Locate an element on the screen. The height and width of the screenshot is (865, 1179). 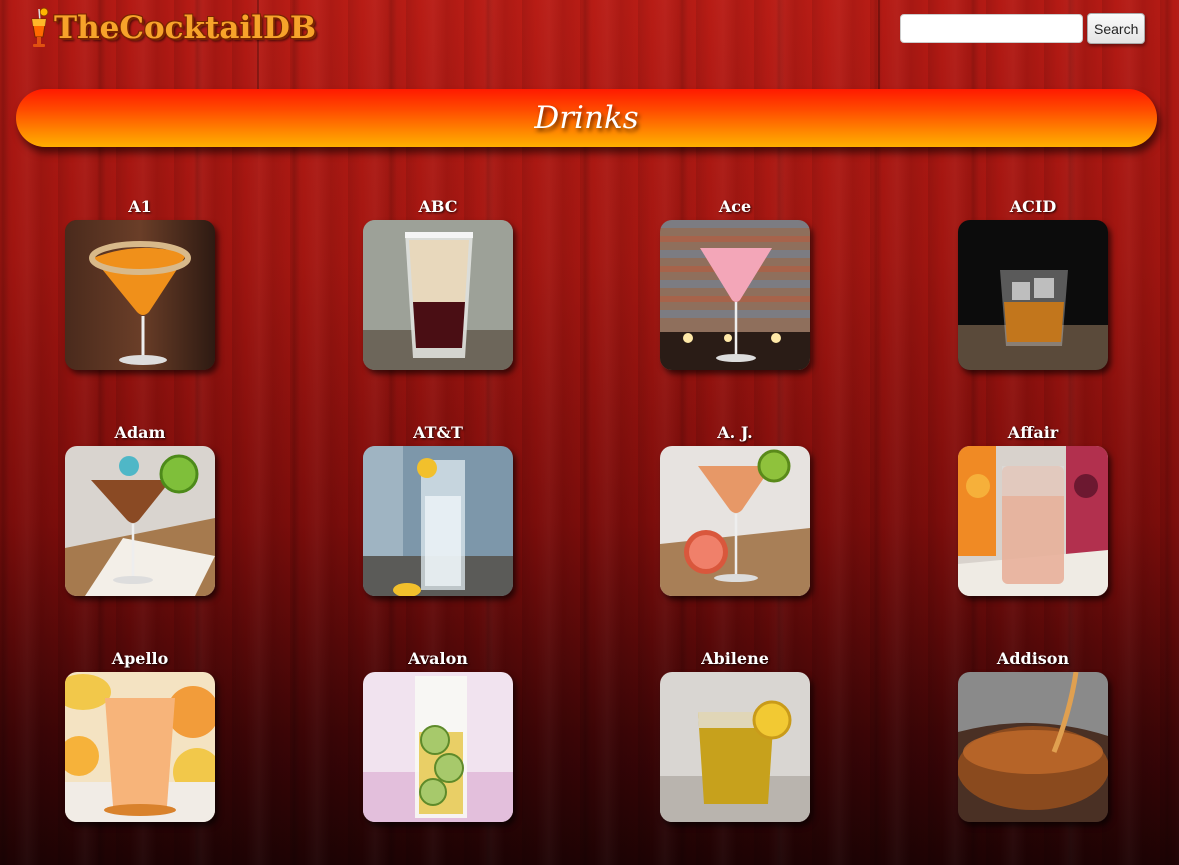
drink-name: Apello is located at coordinates (140, 659).